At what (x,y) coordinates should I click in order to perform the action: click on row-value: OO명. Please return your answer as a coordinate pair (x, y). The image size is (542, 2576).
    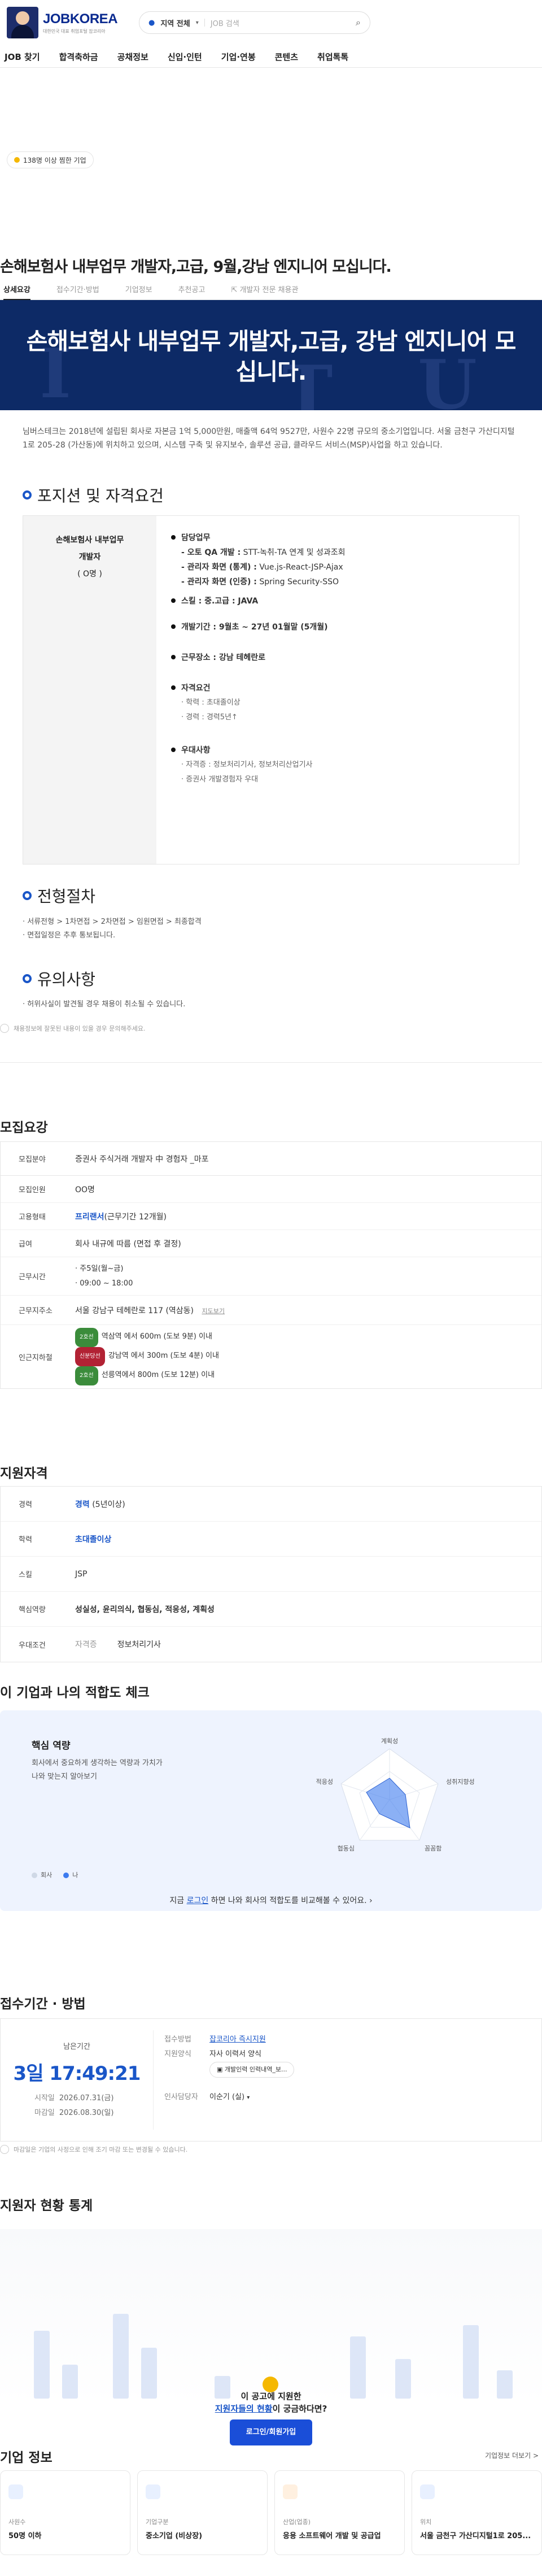
    Looking at the image, I should click on (85, 1189).